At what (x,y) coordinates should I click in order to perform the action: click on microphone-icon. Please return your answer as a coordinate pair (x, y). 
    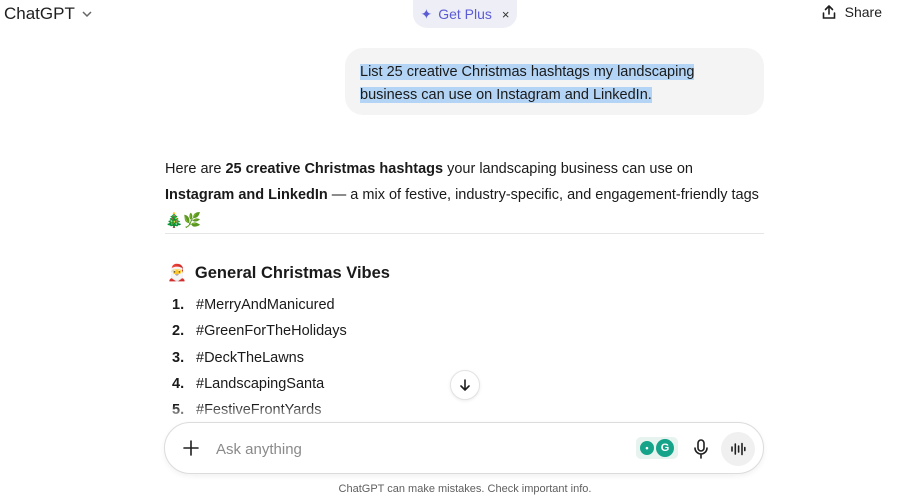
    Looking at the image, I should click on (701, 449).